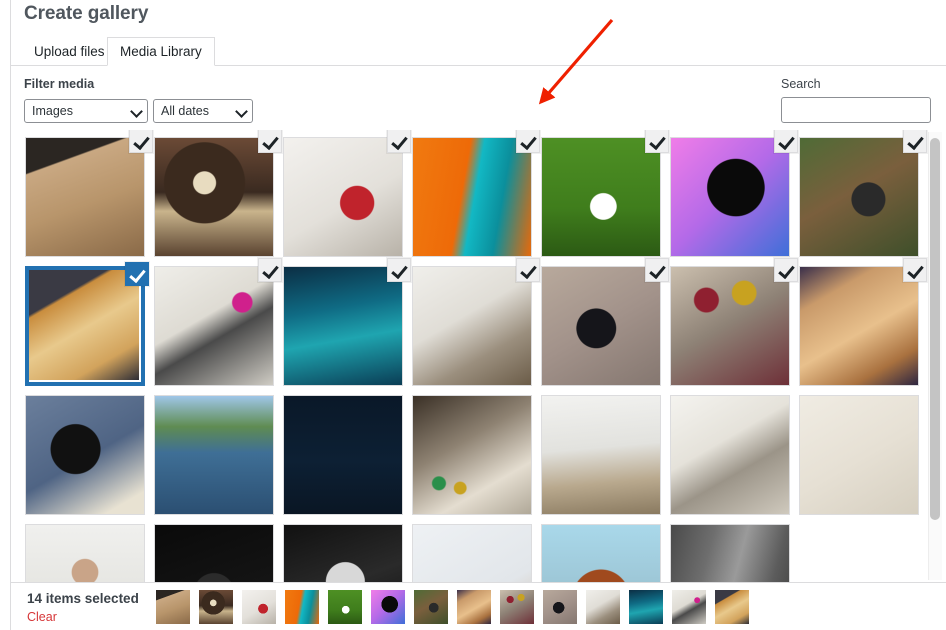 The width and height of the screenshot is (946, 630). Describe the element at coordinates (83, 598) in the screenshot. I see `selection-count: 14 items selected` at that location.